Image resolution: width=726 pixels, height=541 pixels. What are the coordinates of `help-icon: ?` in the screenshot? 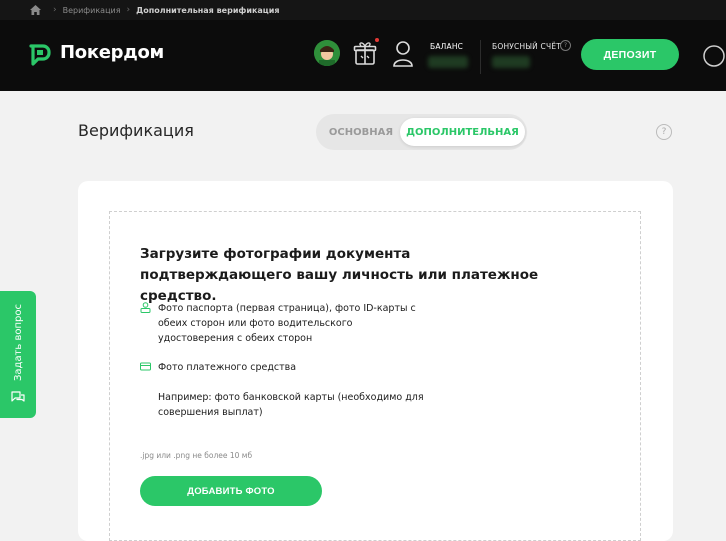 It's located at (664, 132).